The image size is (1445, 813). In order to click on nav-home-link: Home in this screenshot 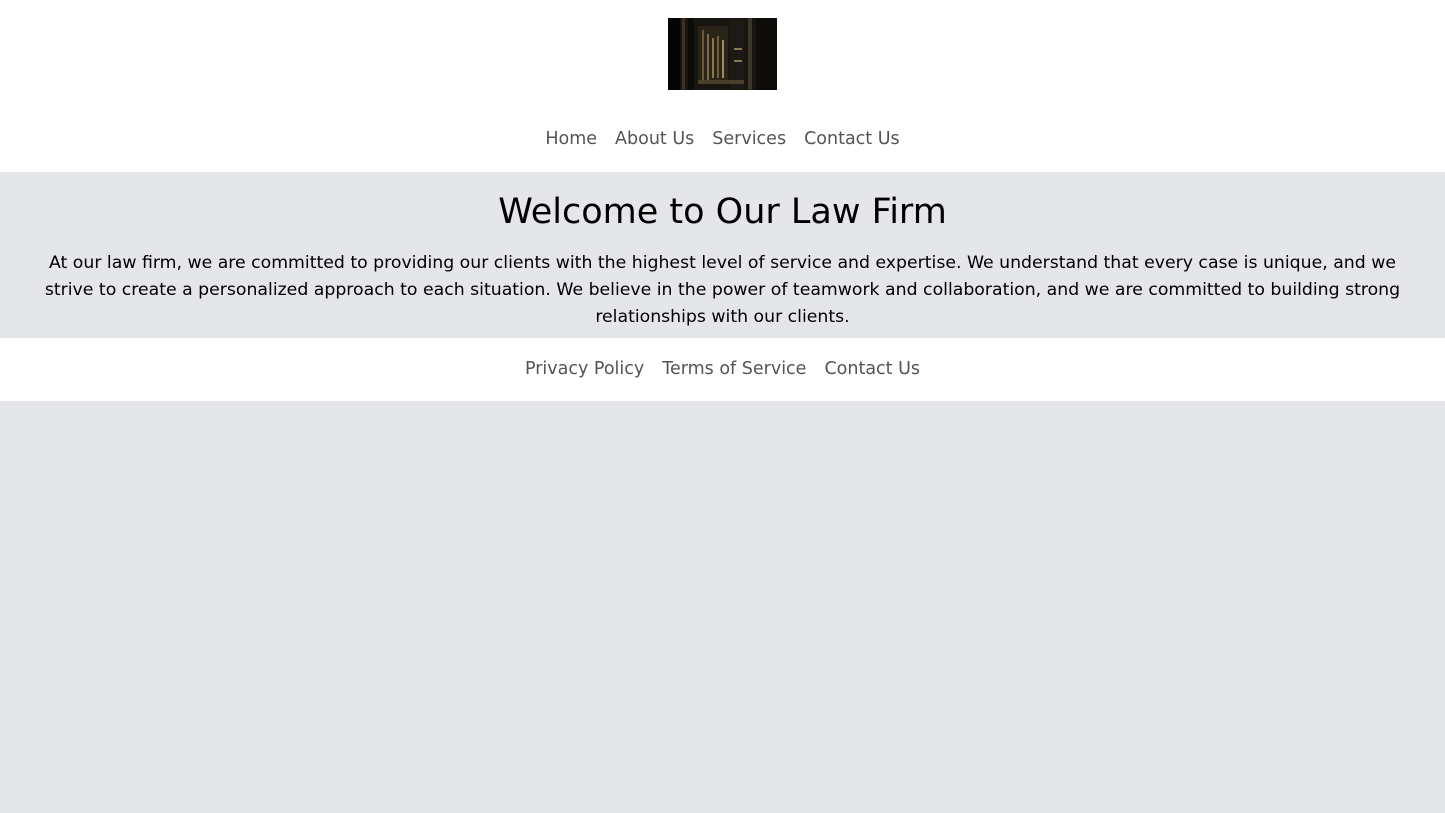, I will do `click(571, 139)`.